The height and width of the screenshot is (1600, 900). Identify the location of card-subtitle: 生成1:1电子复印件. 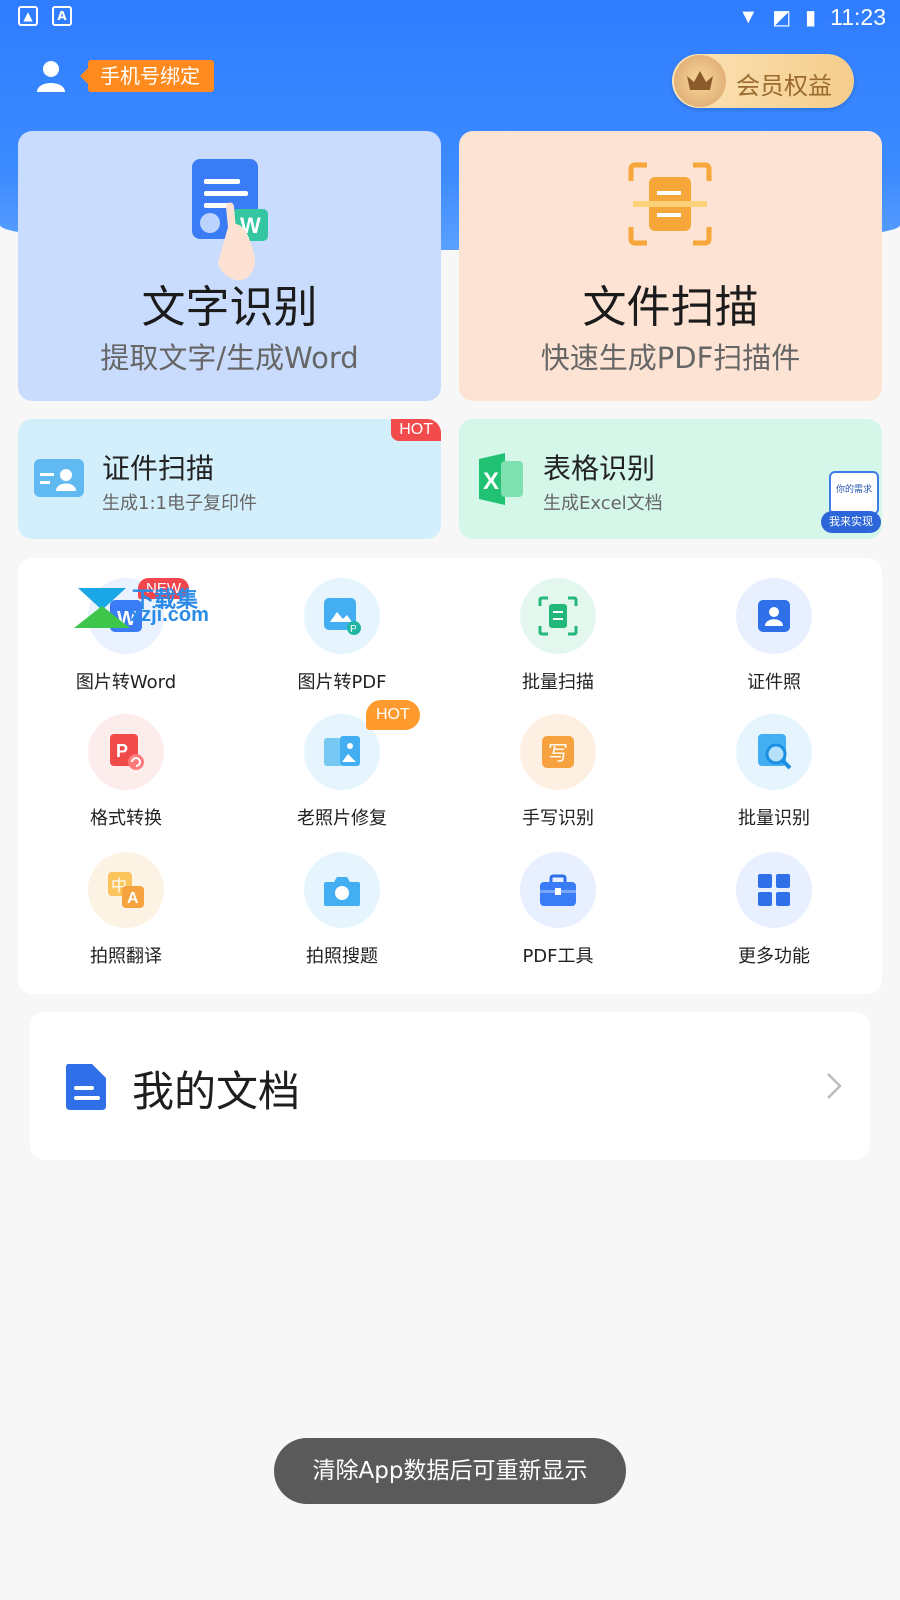
(179, 503).